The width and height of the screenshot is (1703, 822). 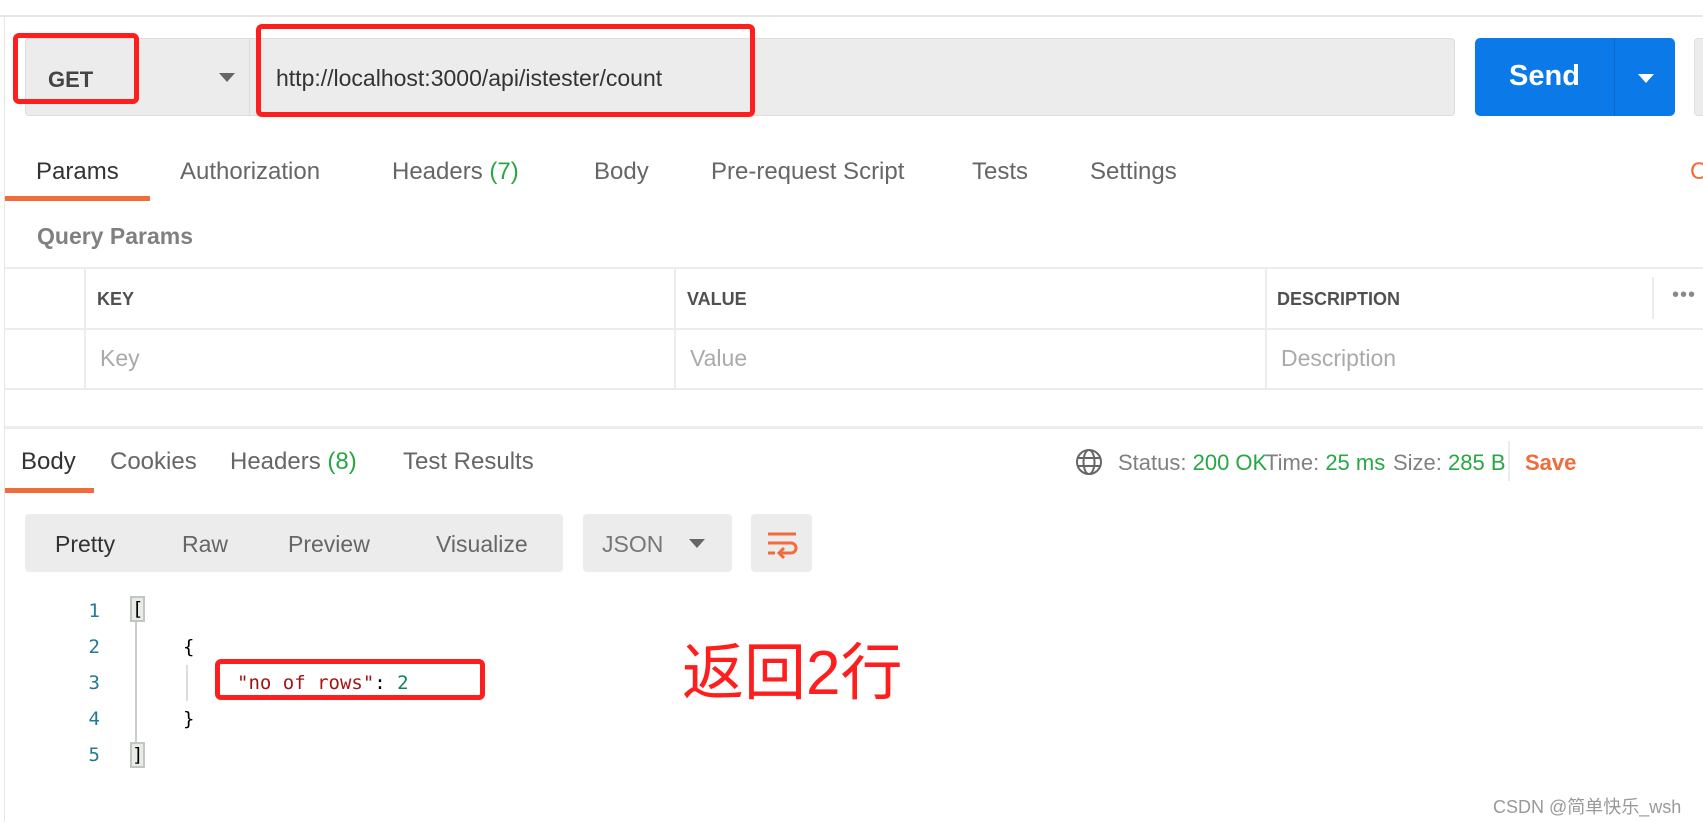 I want to click on send-label: Send, so click(x=1544, y=76).